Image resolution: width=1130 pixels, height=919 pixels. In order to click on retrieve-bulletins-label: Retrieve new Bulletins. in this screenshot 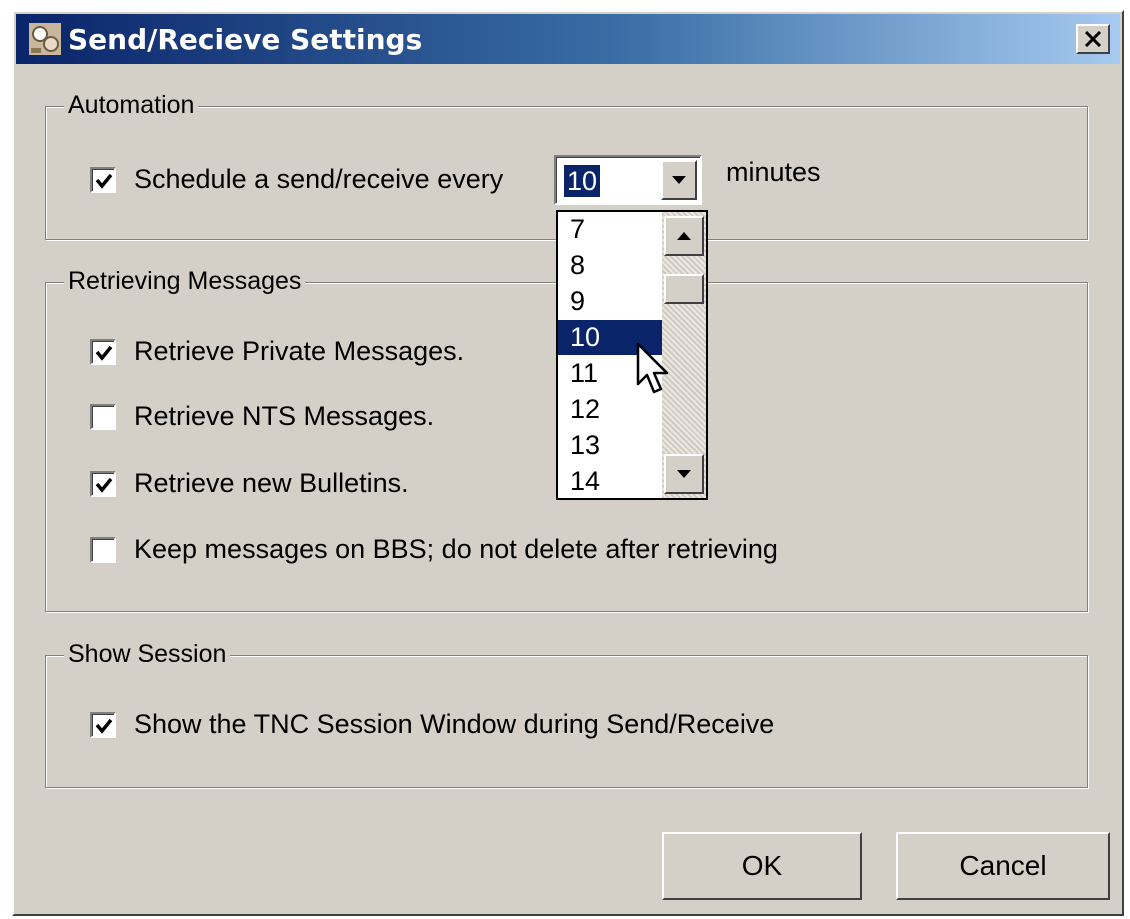, I will do `click(271, 483)`.